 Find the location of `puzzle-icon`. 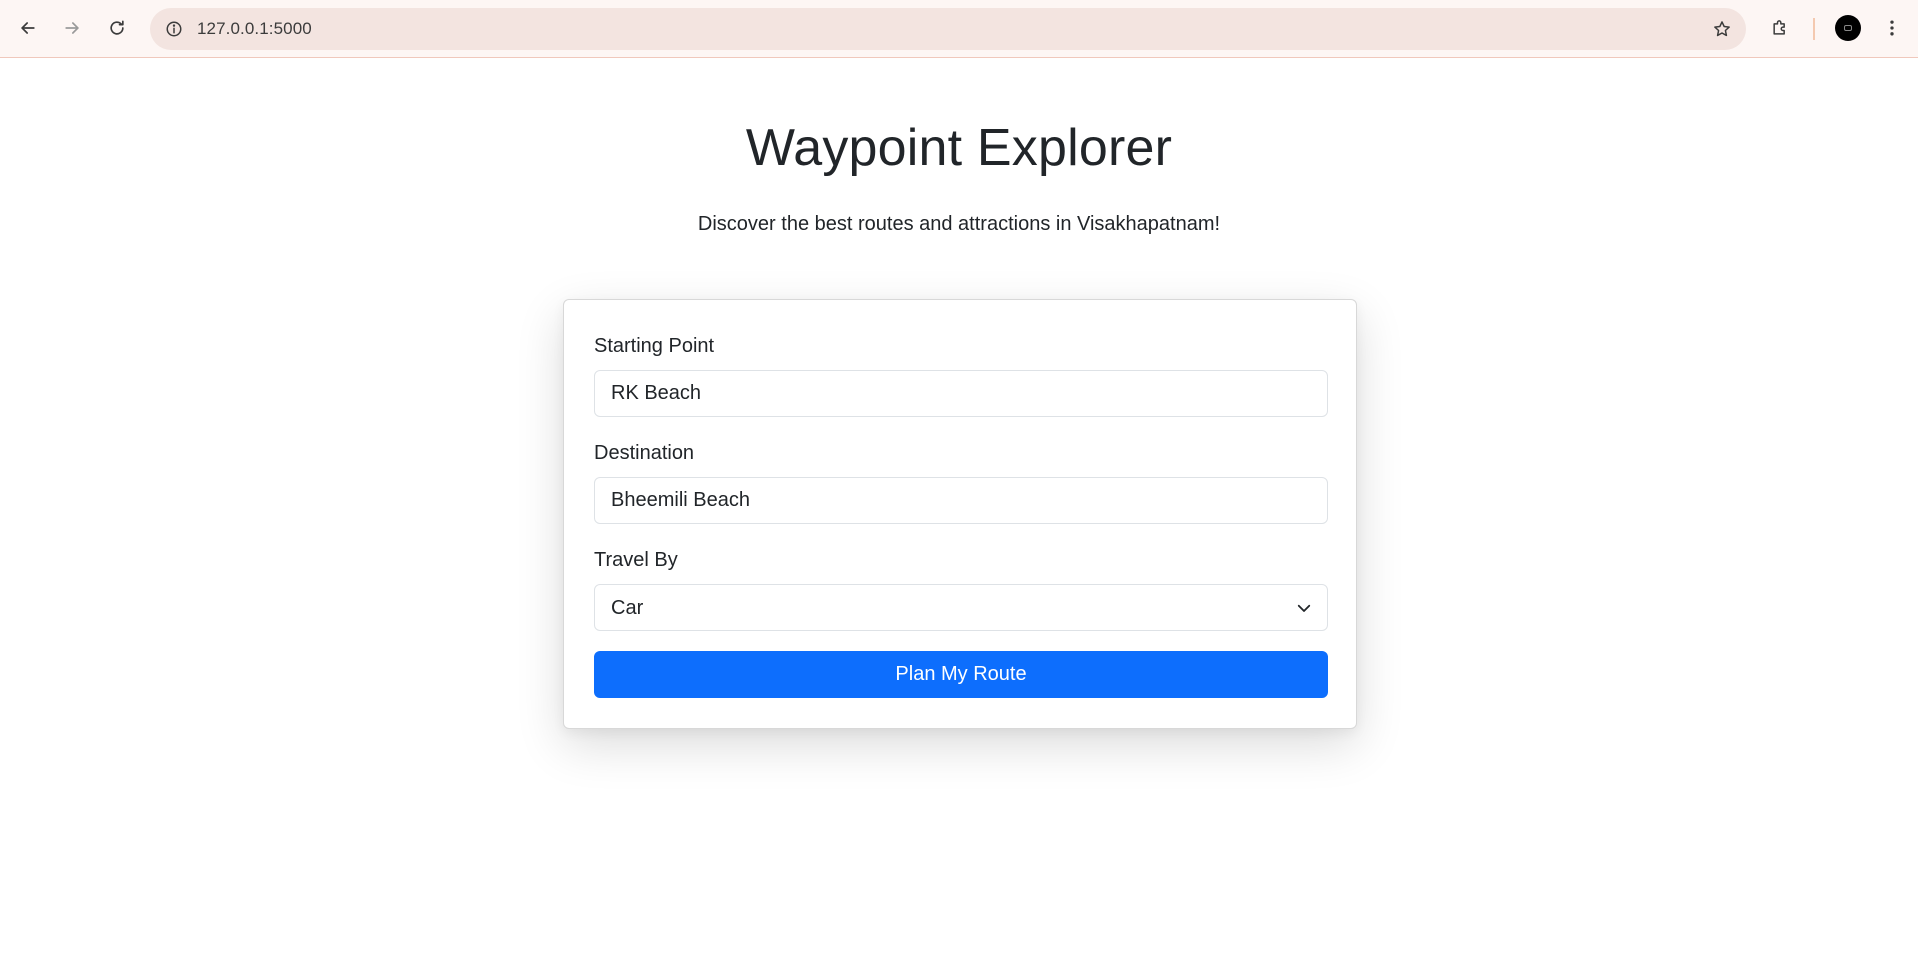

puzzle-icon is located at coordinates (1779, 27).